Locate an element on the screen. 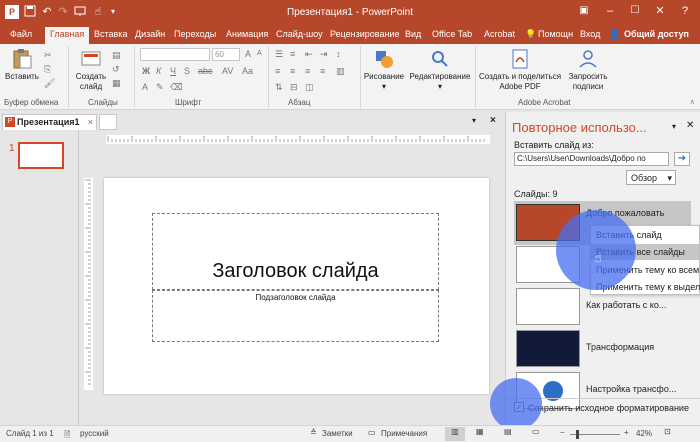 This screenshot has width=700, height=442. justify-icon: ≡ is located at coordinates (322, 71).